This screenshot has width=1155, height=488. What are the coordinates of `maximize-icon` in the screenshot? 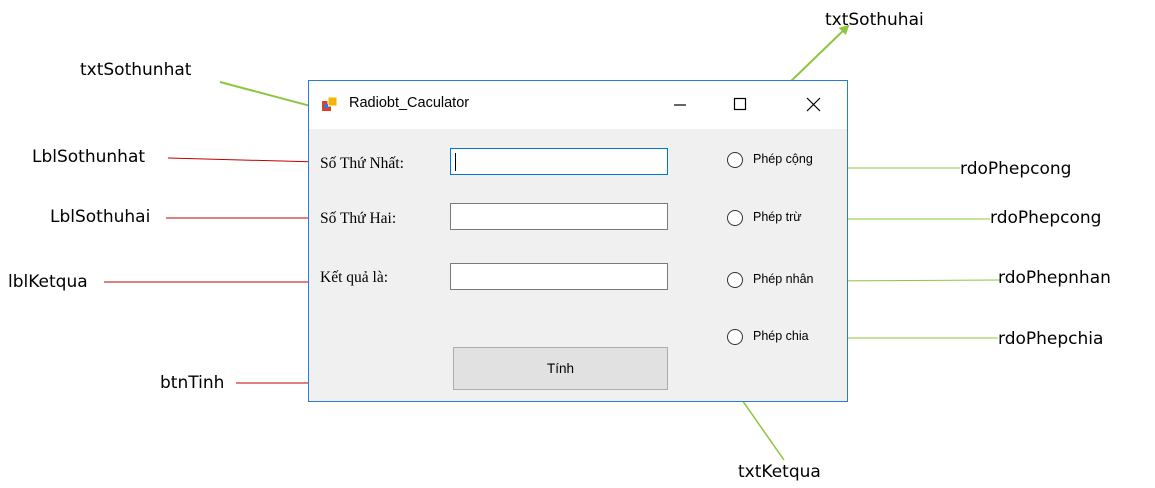 It's located at (740, 104).